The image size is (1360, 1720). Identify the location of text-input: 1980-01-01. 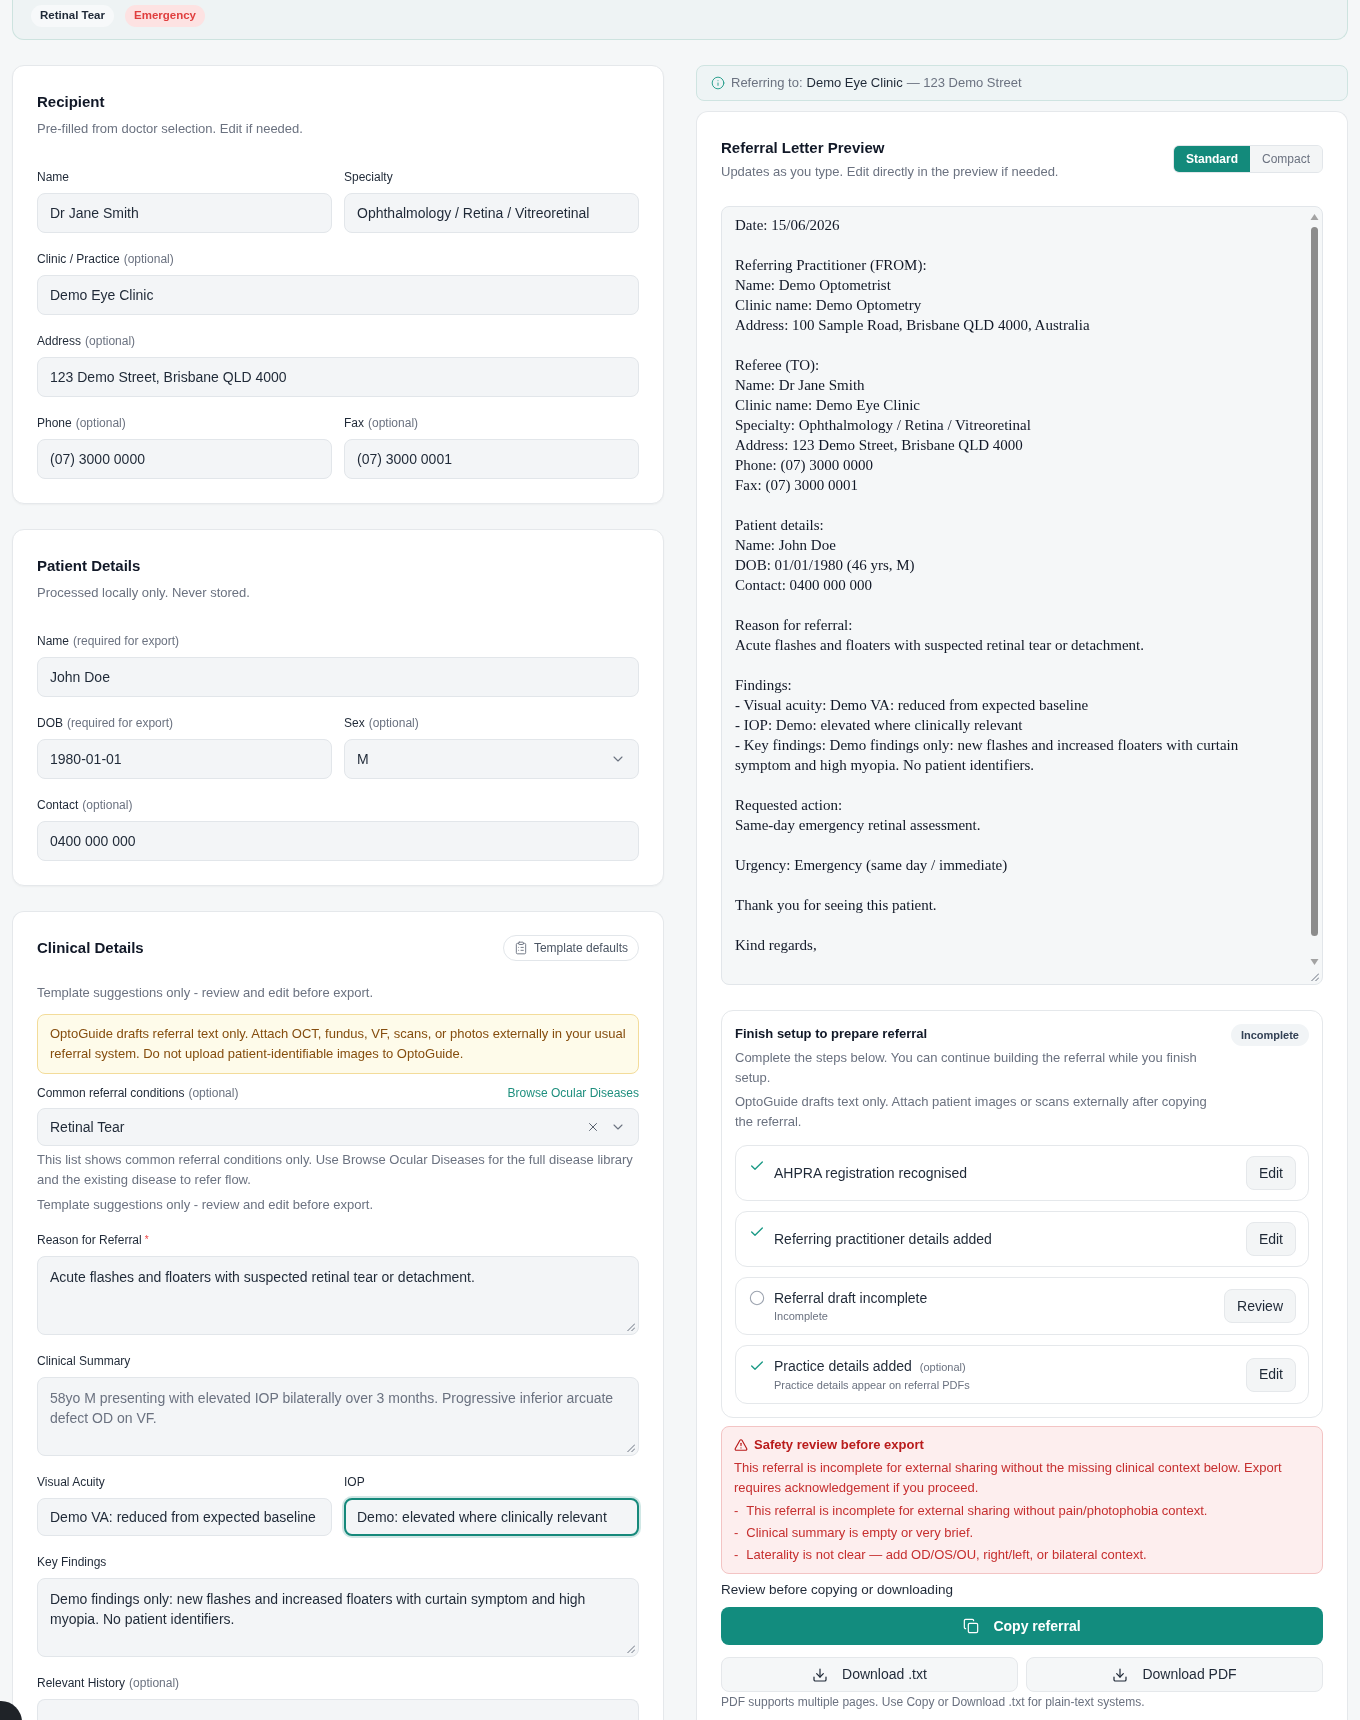
(184, 759).